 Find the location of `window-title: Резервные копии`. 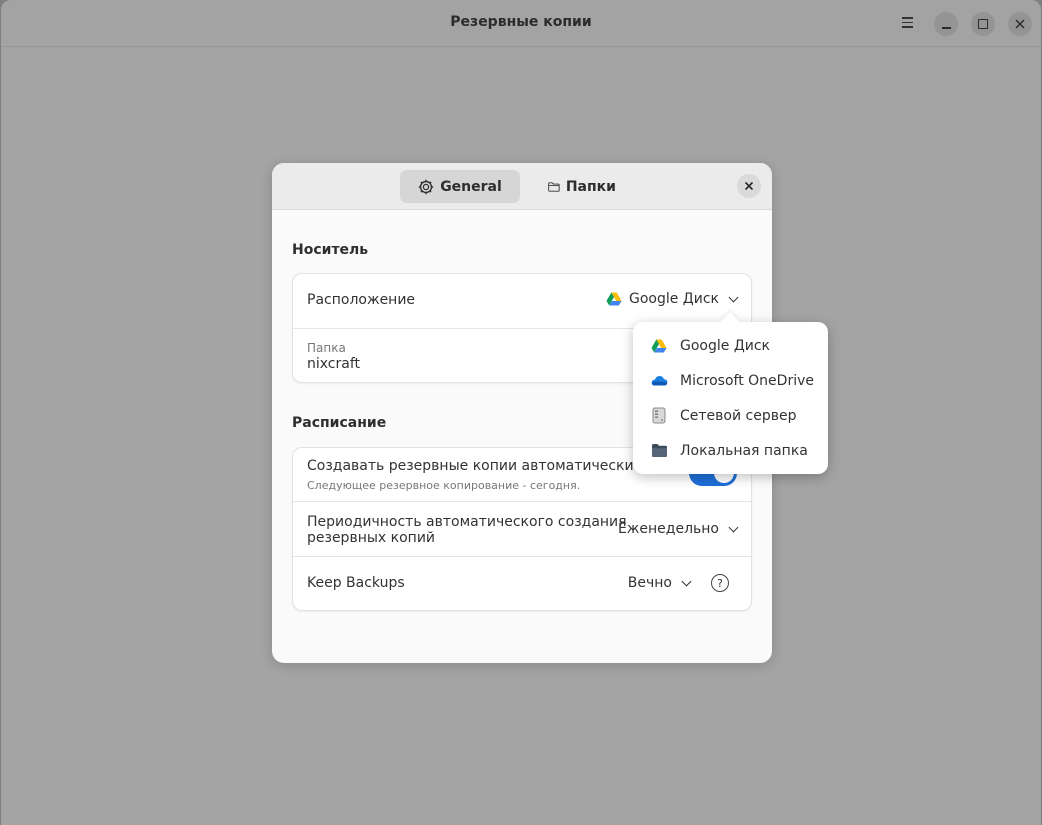

window-title: Резервные копии is located at coordinates (521, 22).